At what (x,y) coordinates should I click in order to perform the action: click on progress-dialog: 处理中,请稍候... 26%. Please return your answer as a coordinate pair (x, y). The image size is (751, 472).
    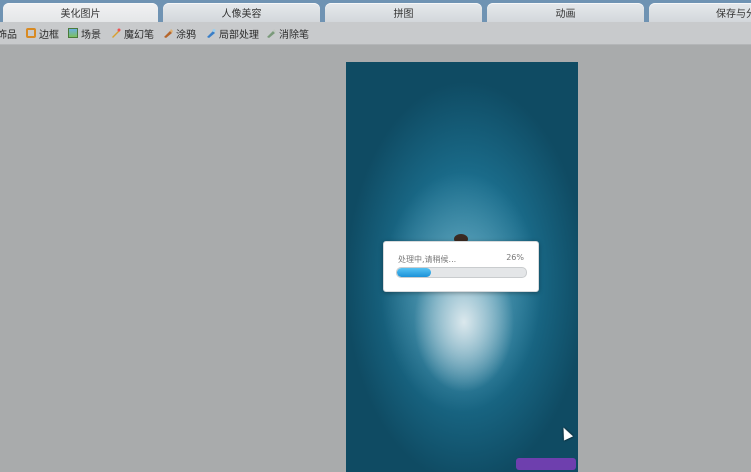
    Looking at the image, I should click on (461, 266).